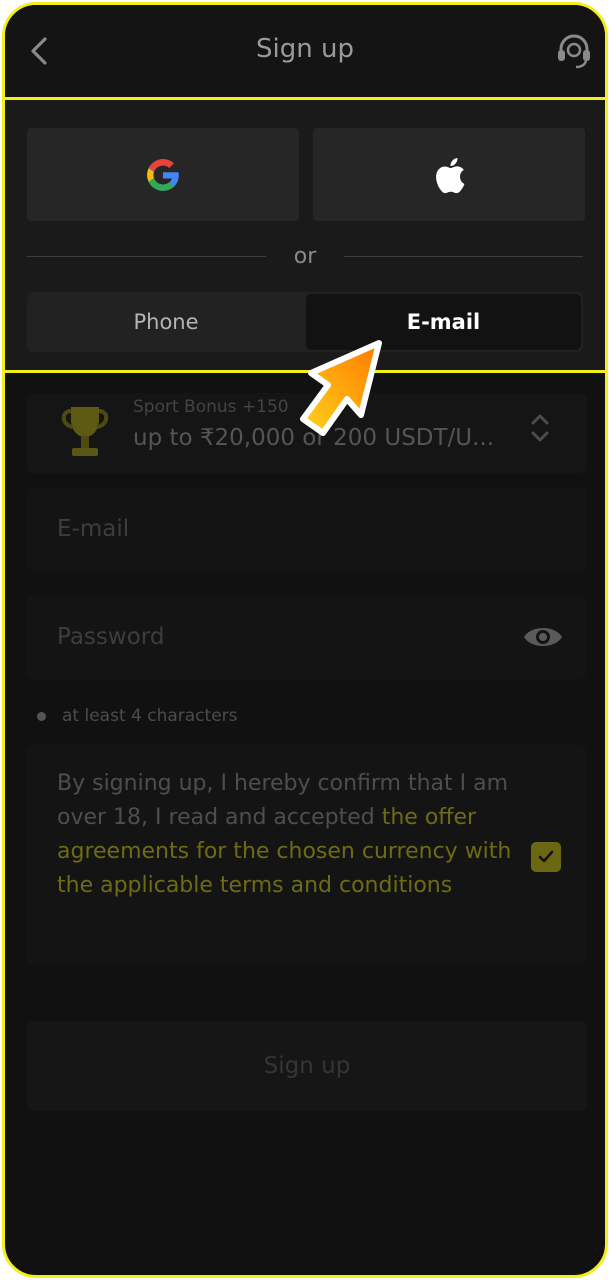 The image size is (610, 1280). I want to click on page-title: Sign up, so click(305, 49).